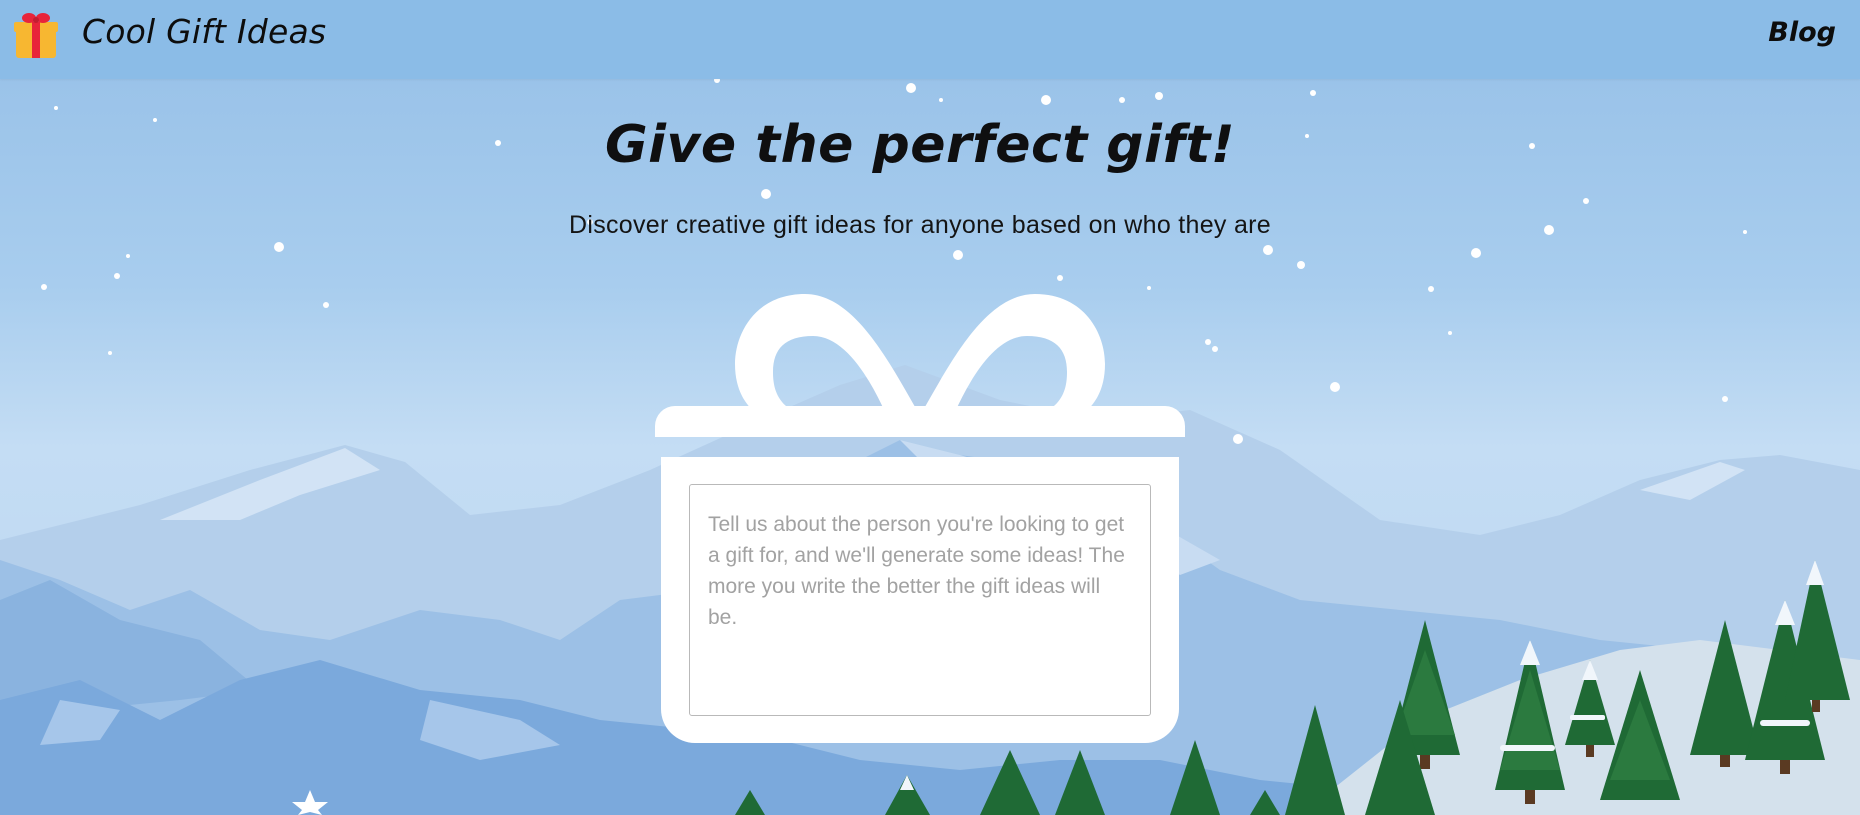 The height and width of the screenshot is (815, 1860). What do you see at coordinates (920, 600) in the screenshot?
I see `person-description-input` at bounding box center [920, 600].